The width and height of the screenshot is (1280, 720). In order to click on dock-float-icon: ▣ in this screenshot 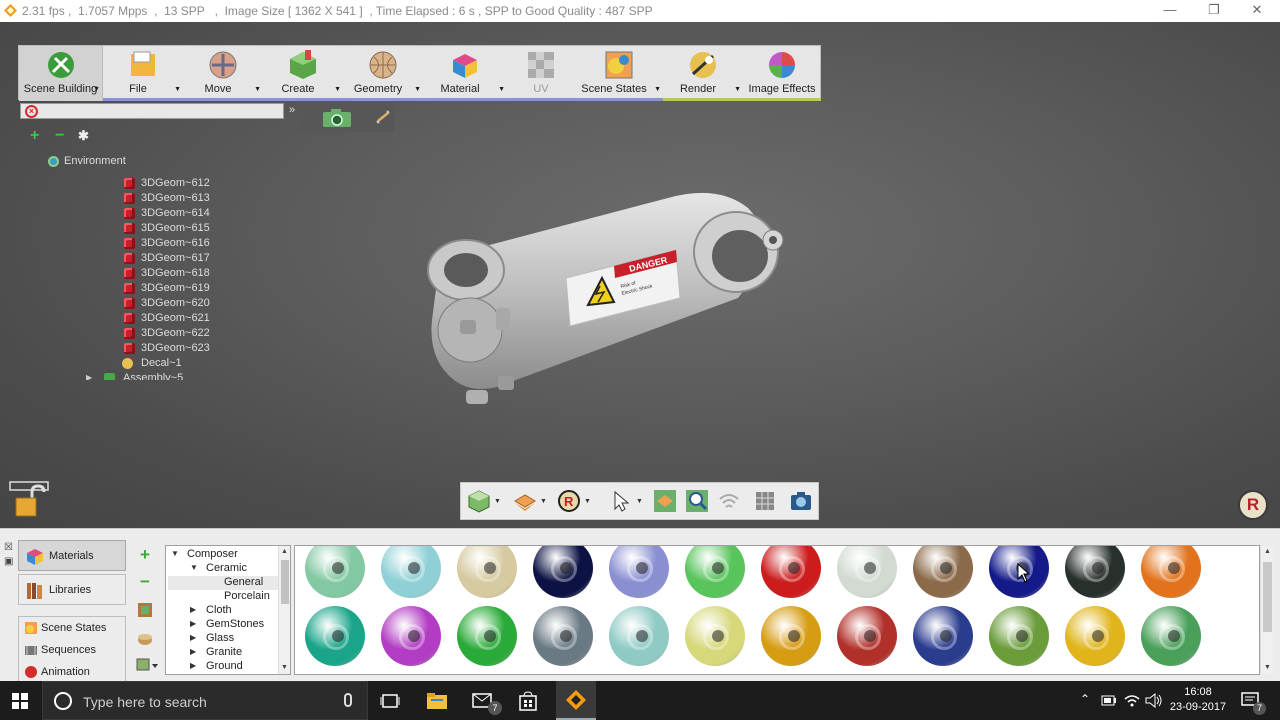, I will do `click(9, 562)`.